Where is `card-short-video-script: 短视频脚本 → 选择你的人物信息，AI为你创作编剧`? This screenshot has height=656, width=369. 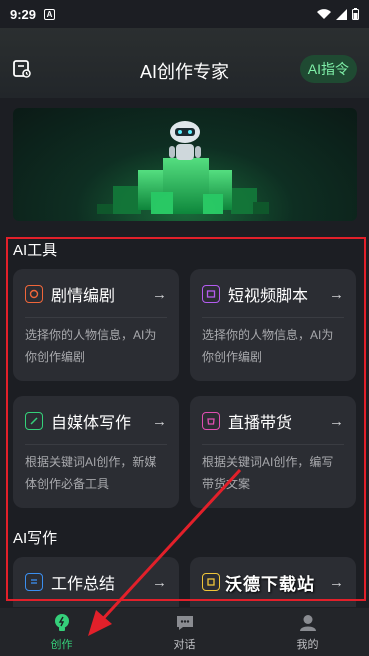
card-short-video-script: 短视频脚本 → 选择你的人物信息，AI为你创作编剧 is located at coordinates (273, 325).